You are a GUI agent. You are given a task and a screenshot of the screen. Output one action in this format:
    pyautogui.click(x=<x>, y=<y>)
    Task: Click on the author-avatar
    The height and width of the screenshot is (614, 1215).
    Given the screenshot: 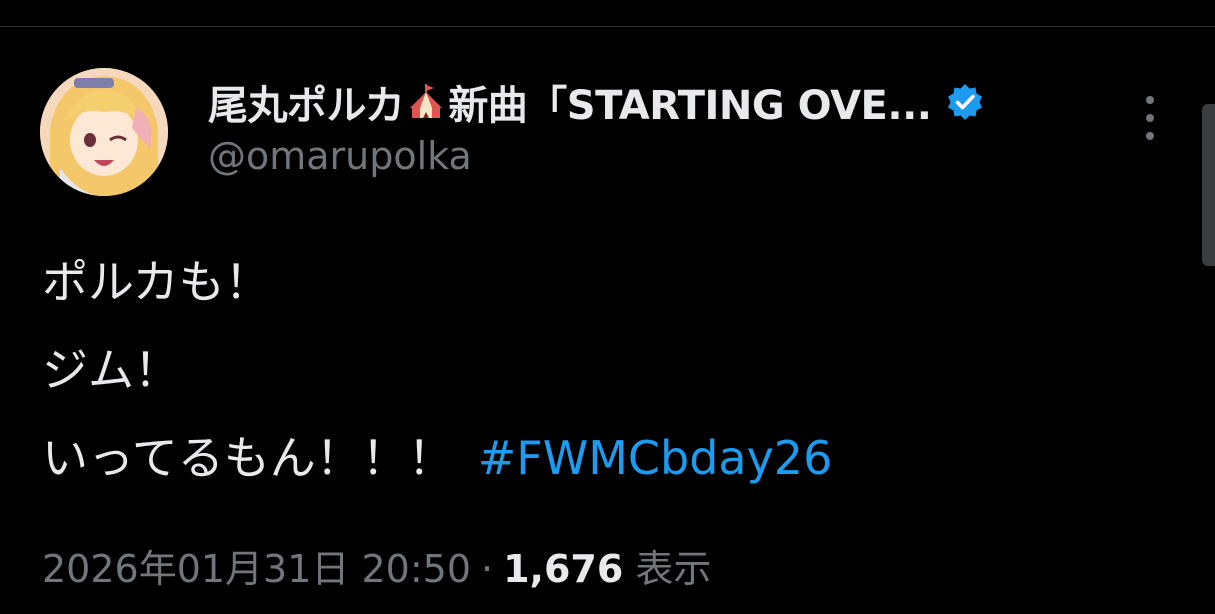 What is the action you would take?
    pyautogui.click(x=104, y=132)
    